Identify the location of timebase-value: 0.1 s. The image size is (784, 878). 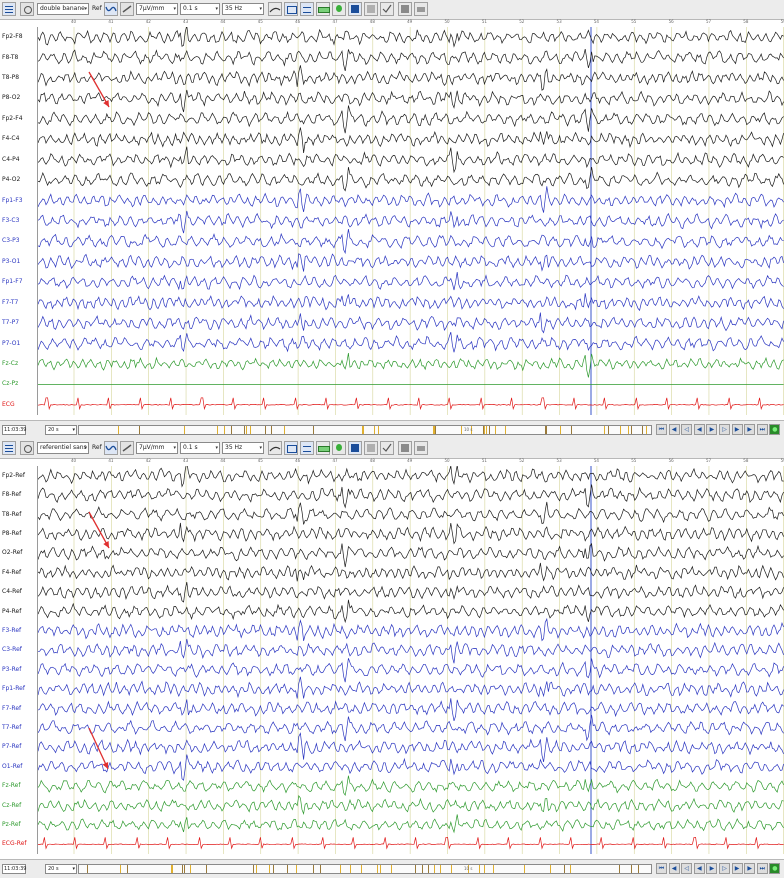
(190, 447).